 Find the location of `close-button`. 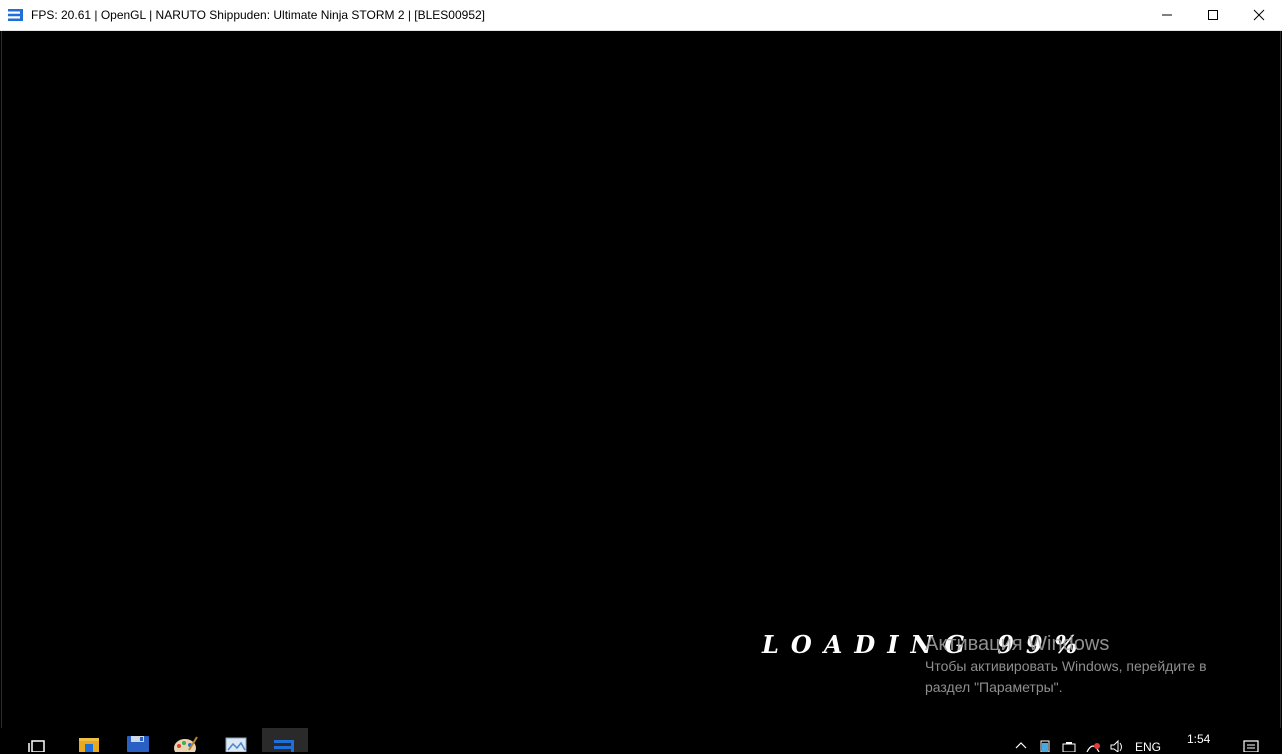

close-button is located at coordinates (1259, 15).